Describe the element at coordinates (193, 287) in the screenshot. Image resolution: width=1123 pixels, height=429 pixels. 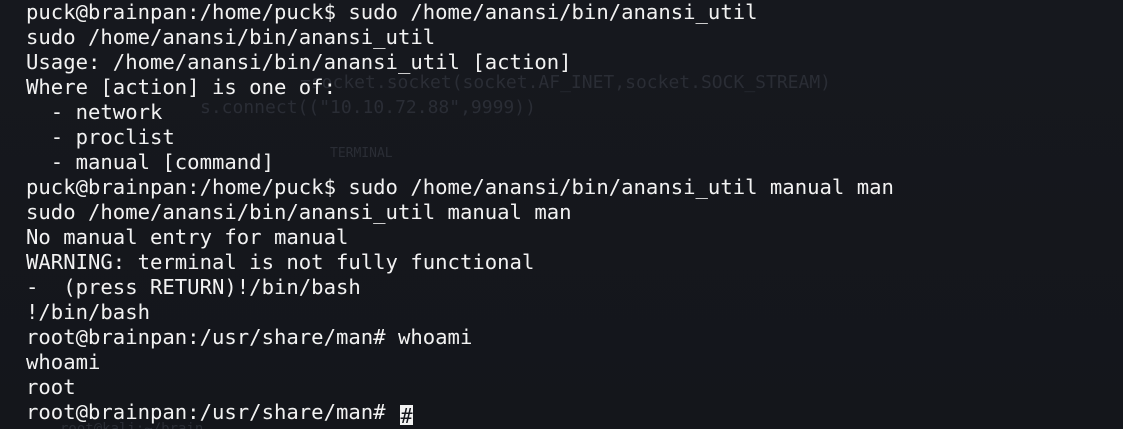
I see `terminal-line: - (press RETURN)!/bin/bash` at that location.